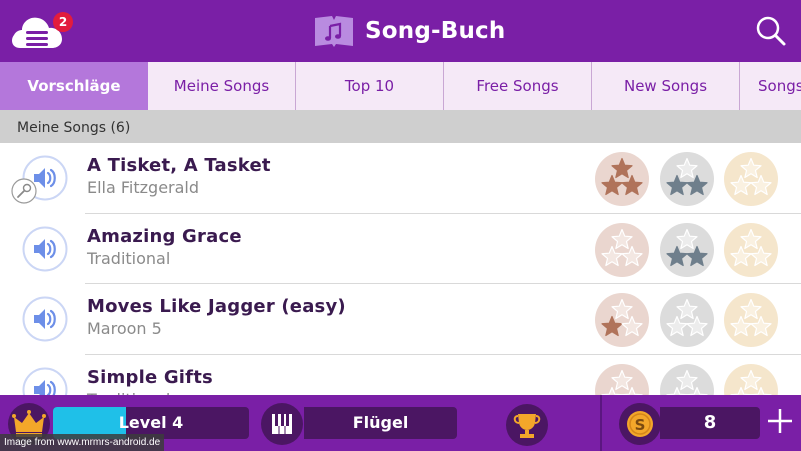  Describe the element at coordinates (82, 442) in the screenshot. I see `image-source-watermark: Image from www.mrmrs-android.de` at that location.